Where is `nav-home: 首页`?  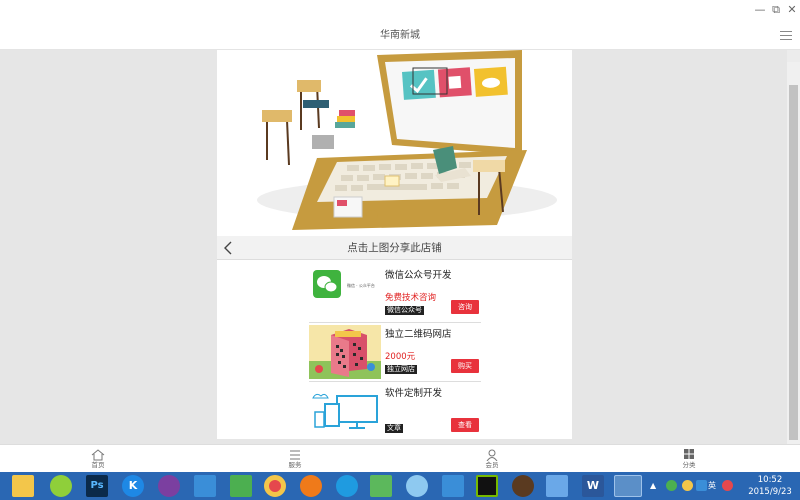
nav-home: 首页 is located at coordinates (98, 459).